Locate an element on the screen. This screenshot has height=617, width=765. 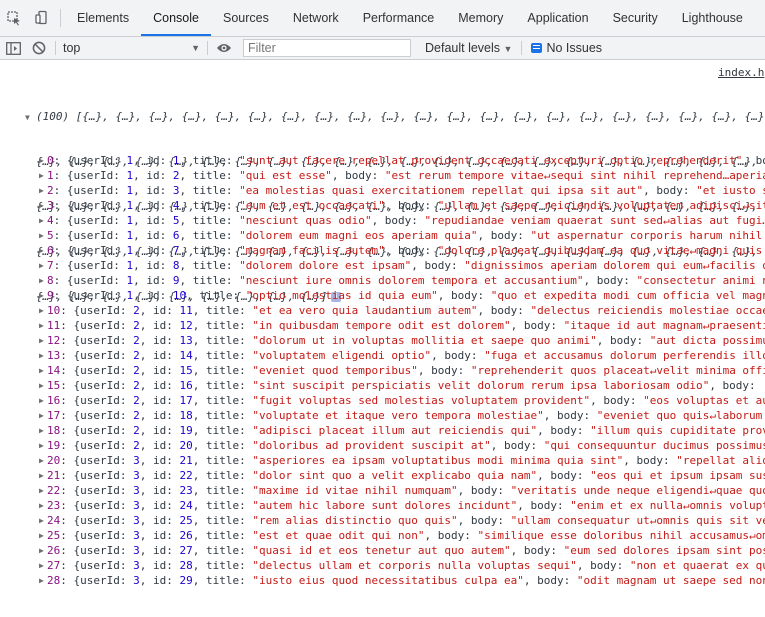
sidebar-toggle-icon is located at coordinates (13, 48).